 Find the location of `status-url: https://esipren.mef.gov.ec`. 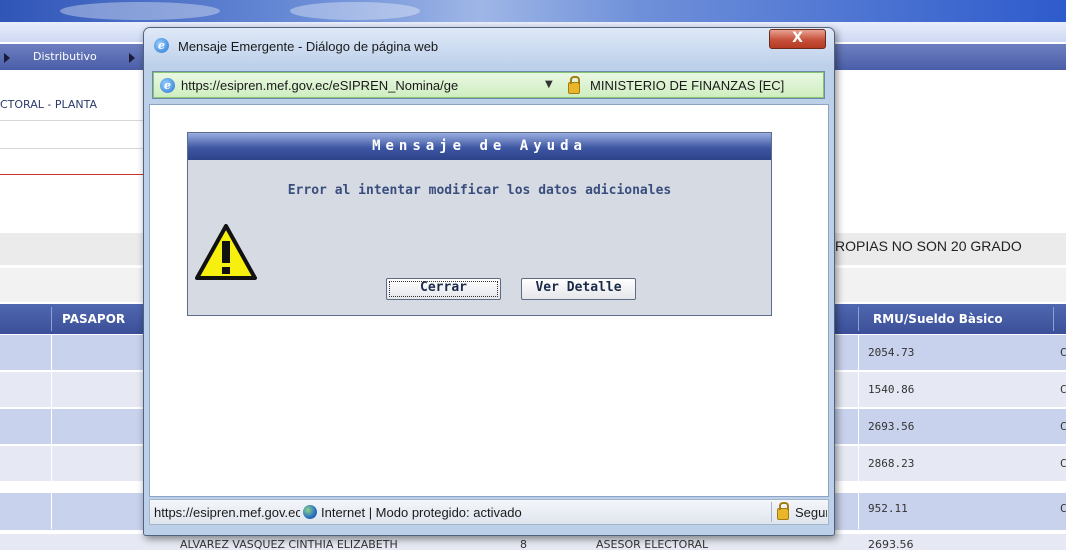

status-url: https://esipren.mef.gov.ec is located at coordinates (227, 512).